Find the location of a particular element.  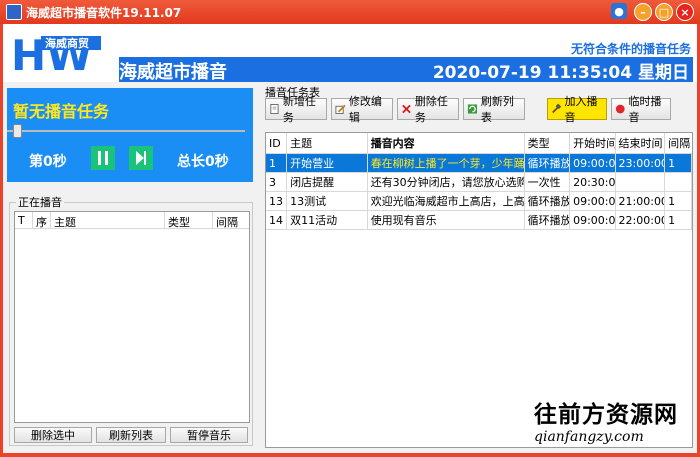

temp-broadcast-button: 临时播音 is located at coordinates (641, 109).